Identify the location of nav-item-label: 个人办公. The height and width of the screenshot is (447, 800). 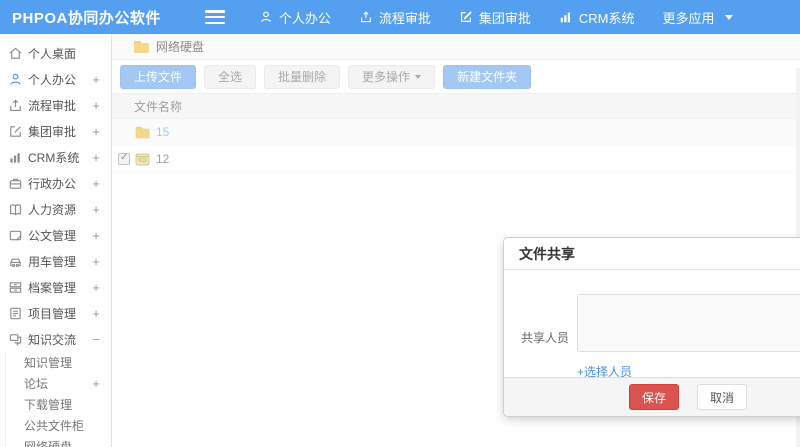
(304, 18).